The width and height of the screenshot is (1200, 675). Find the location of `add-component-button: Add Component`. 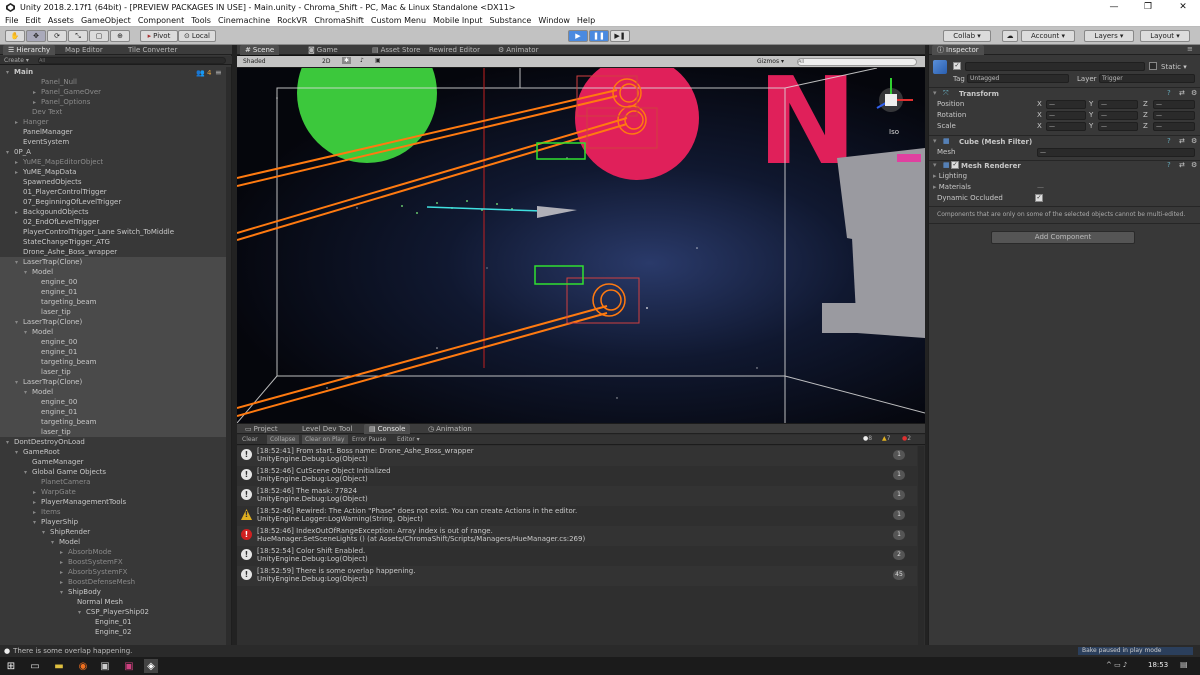

add-component-button: Add Component is located at coordinates (1063, 237).